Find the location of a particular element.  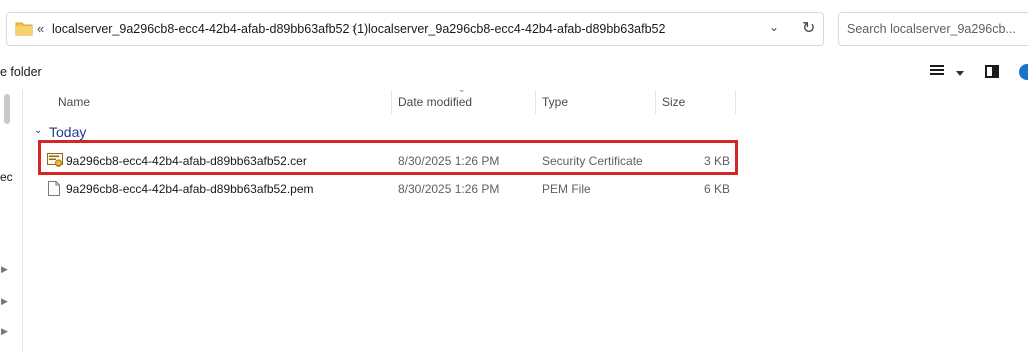

document-icon is located at coordinates (54, 188).